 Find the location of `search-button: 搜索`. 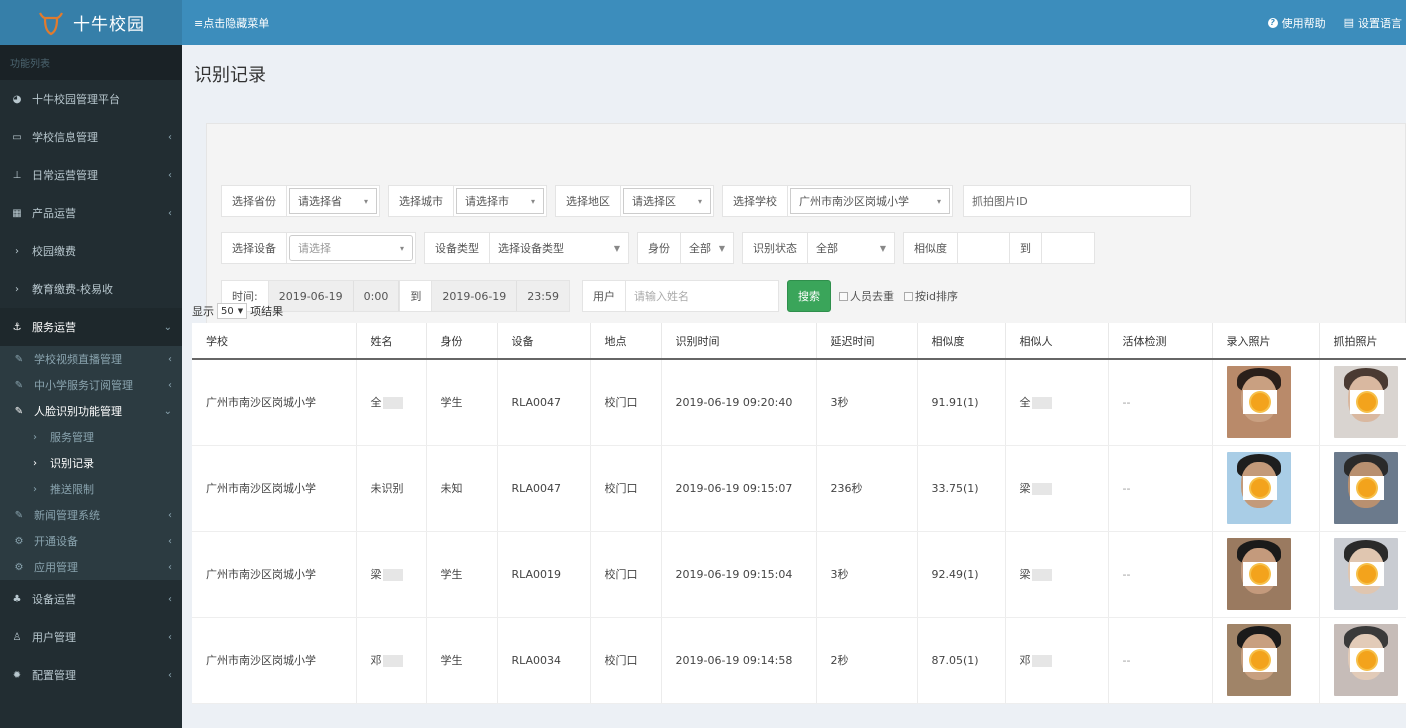

search-button: 搜索 is located at coordinates (809, 296).